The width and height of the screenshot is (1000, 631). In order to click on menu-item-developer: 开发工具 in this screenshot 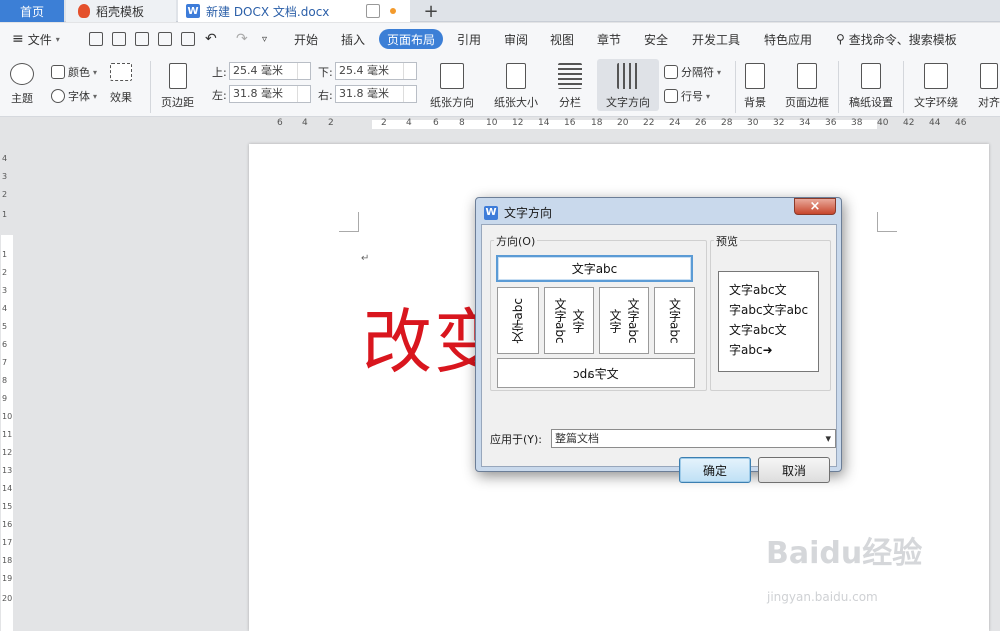, I will do `click(716, 39)`.